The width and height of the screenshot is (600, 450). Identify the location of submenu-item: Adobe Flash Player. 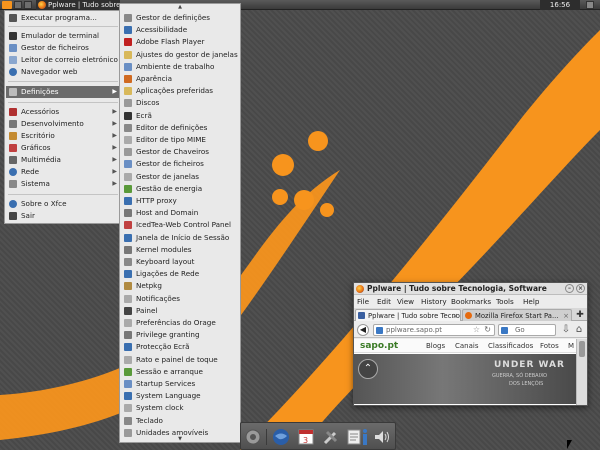
(180, 42).